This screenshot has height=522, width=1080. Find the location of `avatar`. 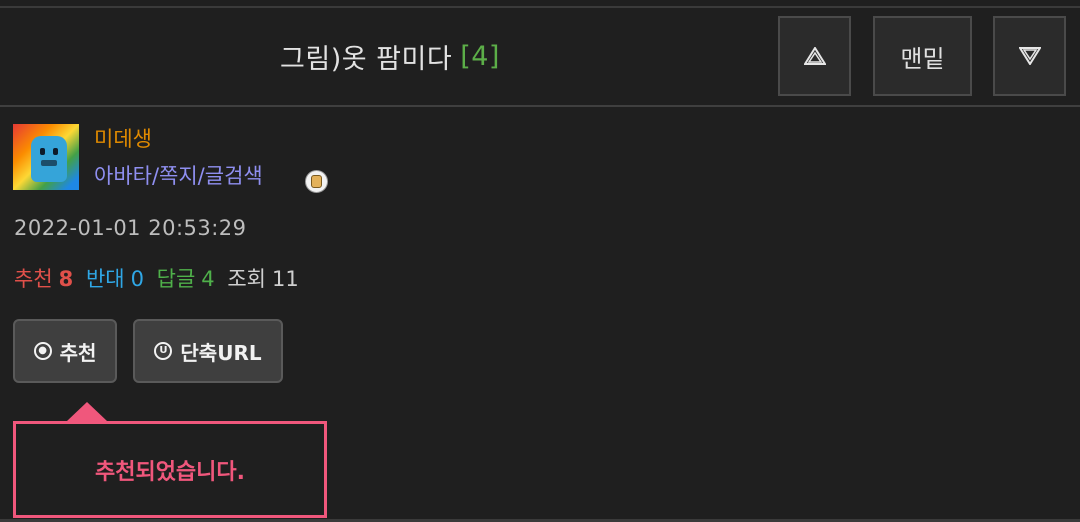

avatar is located at coordinates (46, 157).